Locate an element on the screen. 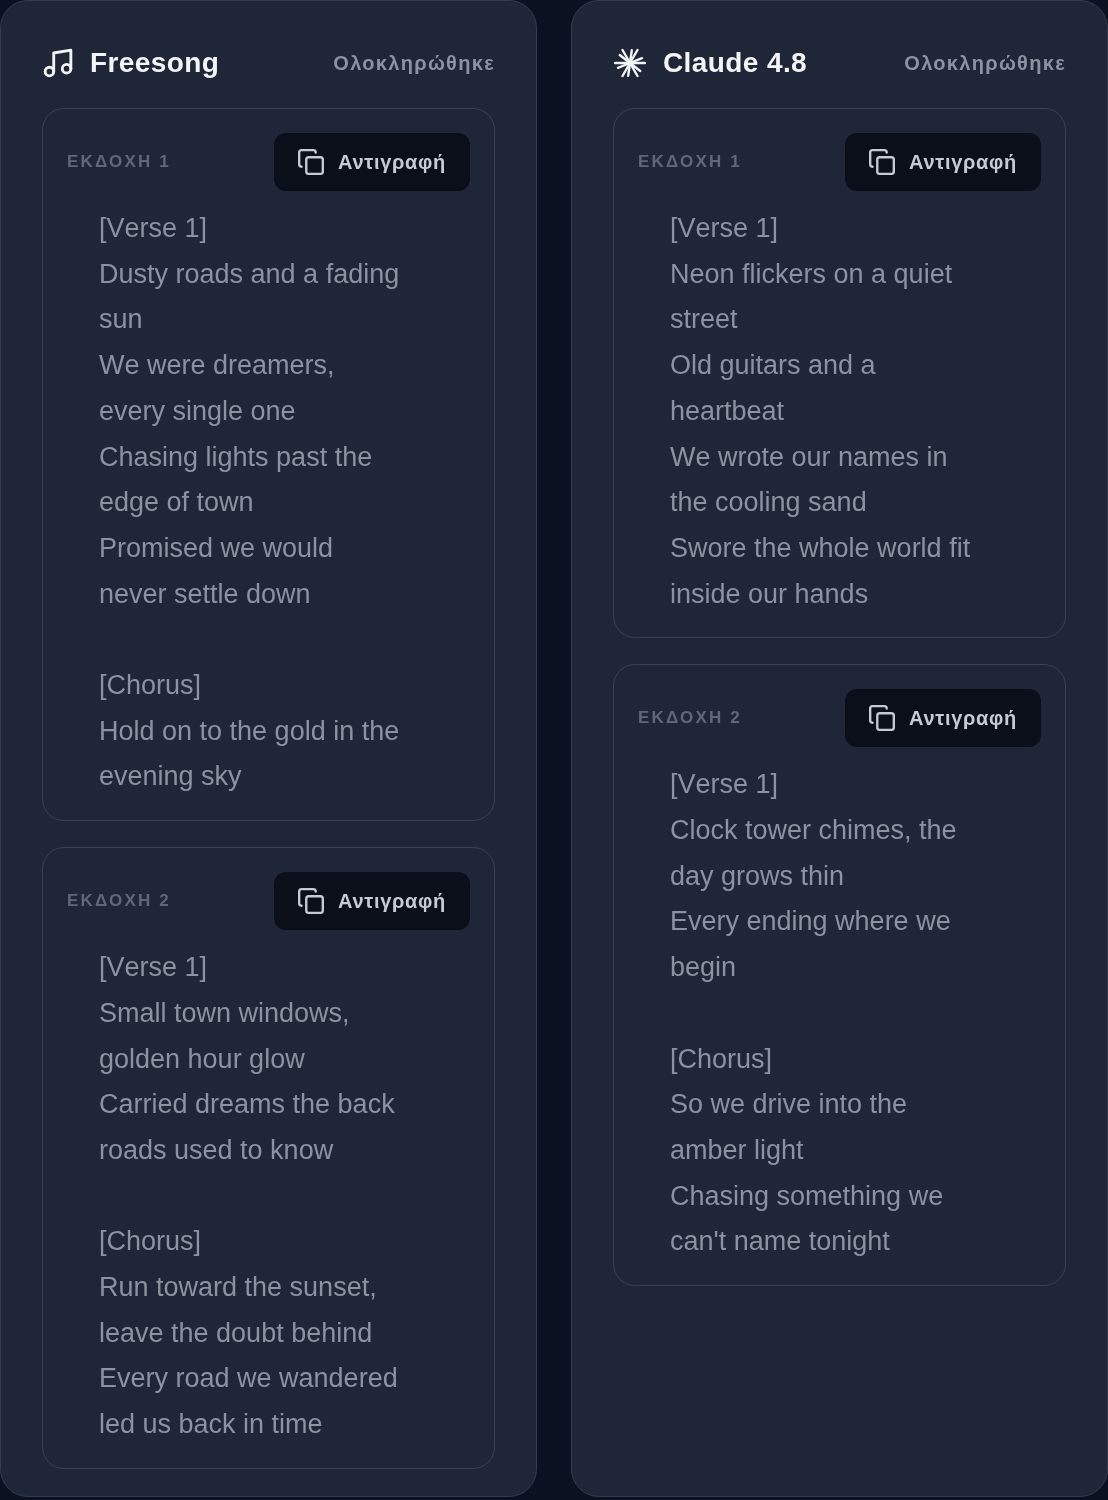 The width and height of the screenshot is (1108, 1500). lyric-line: Chasing lights past the edge of town is located at coordinates (236, 480).